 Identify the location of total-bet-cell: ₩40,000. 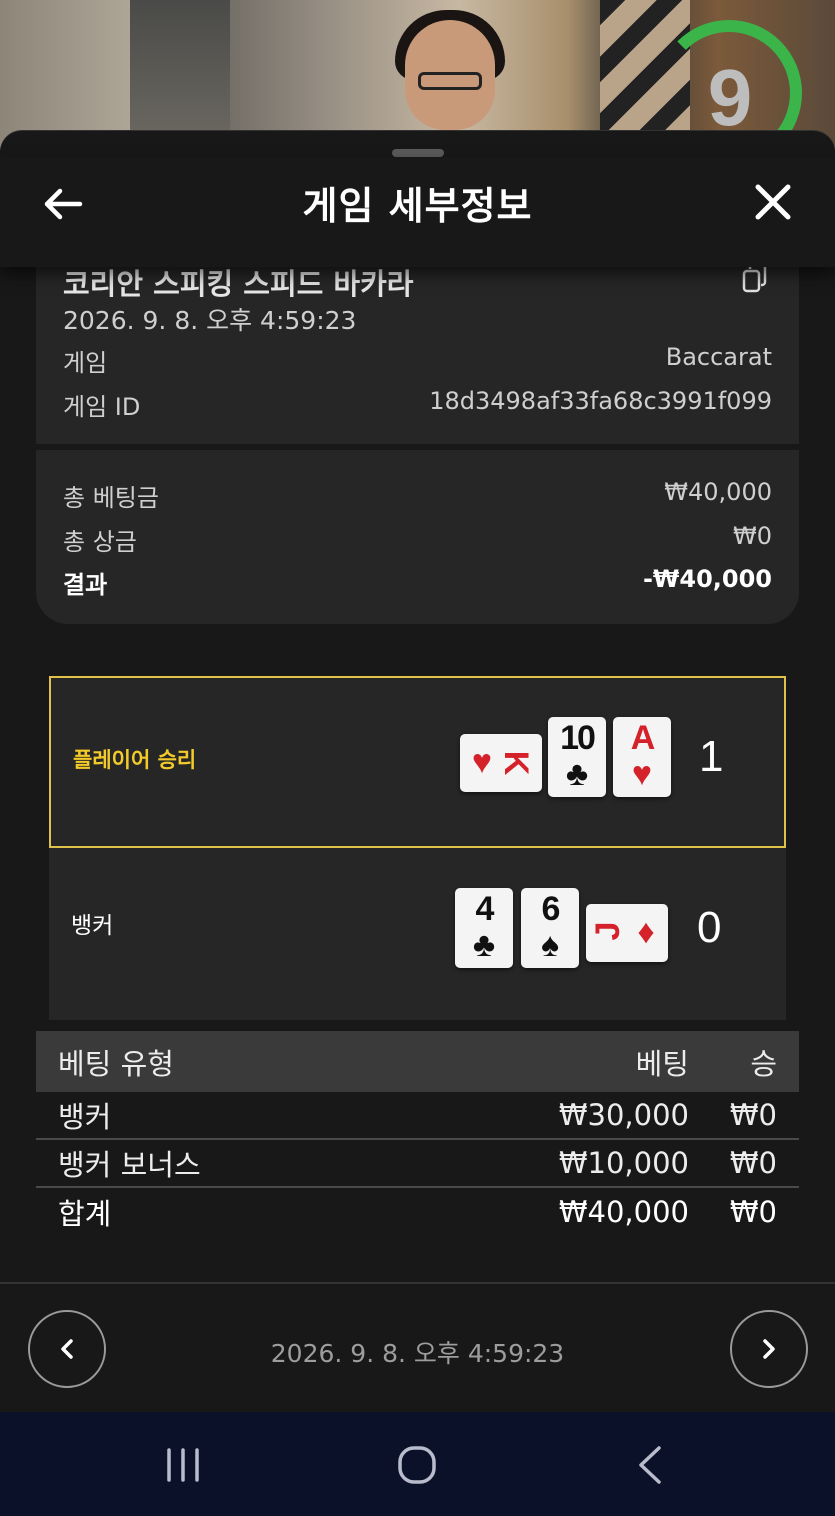
(623, 1212).